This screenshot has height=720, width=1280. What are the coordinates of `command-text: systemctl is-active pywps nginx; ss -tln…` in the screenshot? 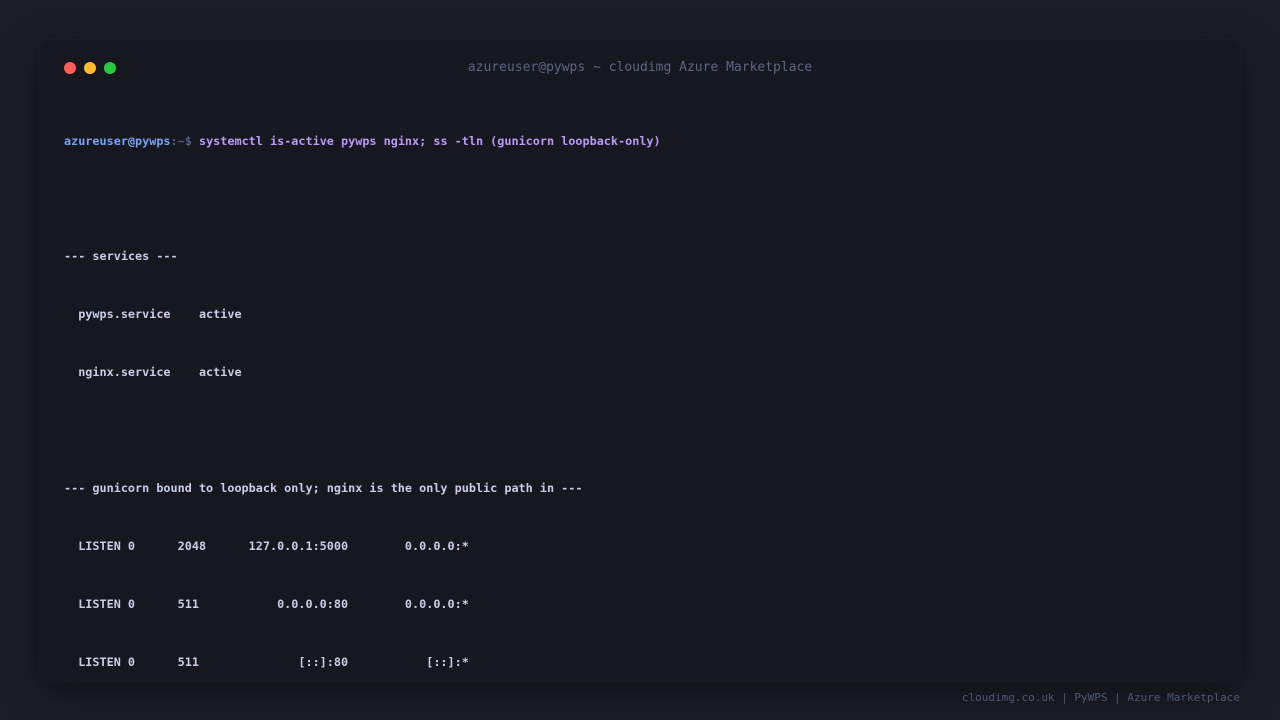 It's located at (429, 140).